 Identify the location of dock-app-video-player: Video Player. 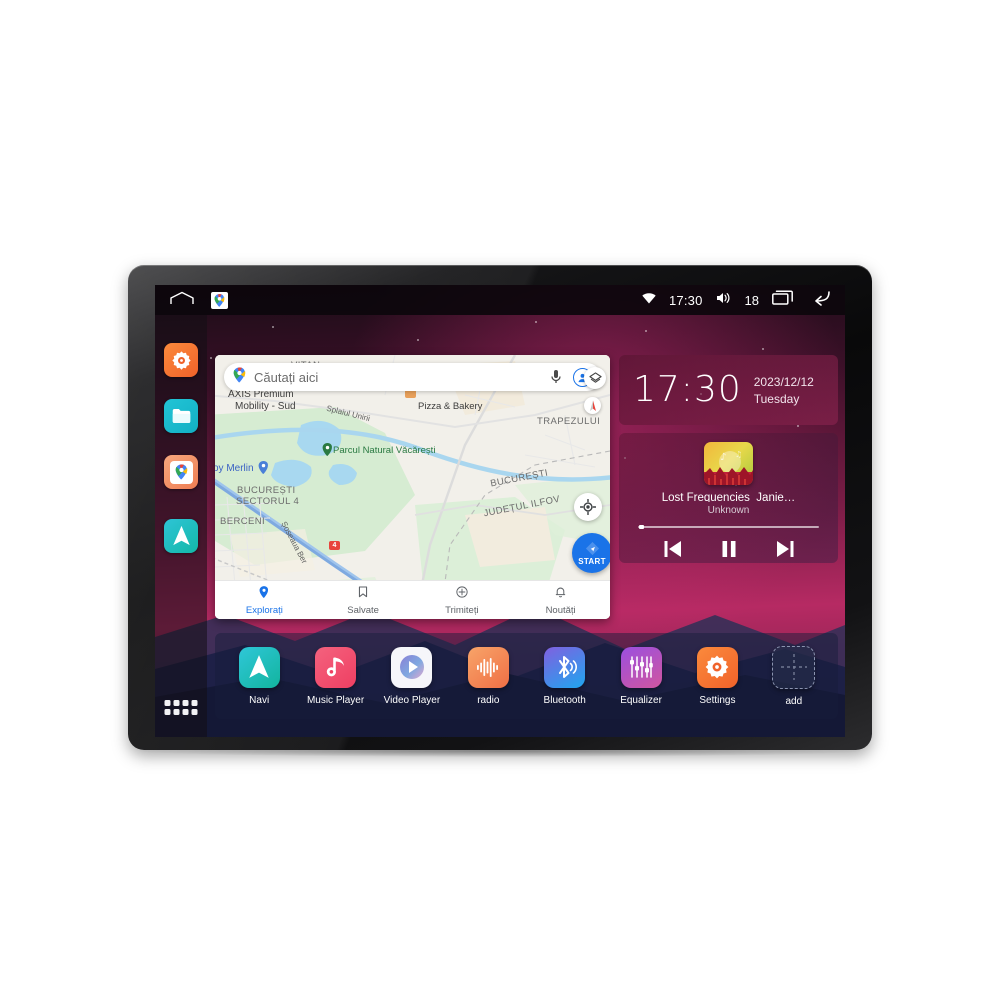
(412, 676).